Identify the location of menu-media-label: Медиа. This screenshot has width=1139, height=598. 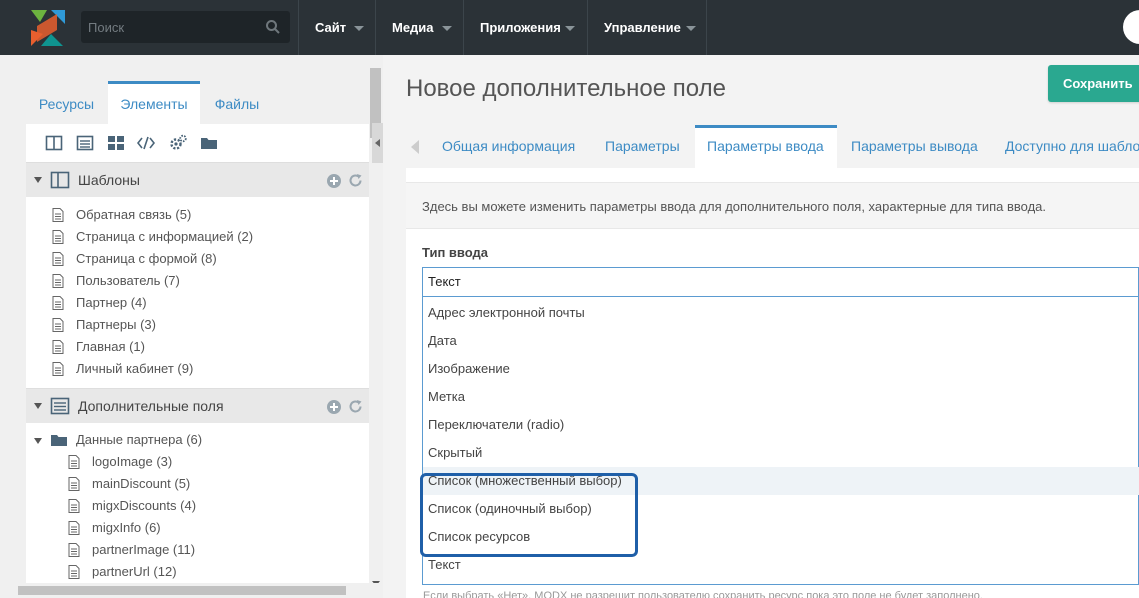
(413, 27).